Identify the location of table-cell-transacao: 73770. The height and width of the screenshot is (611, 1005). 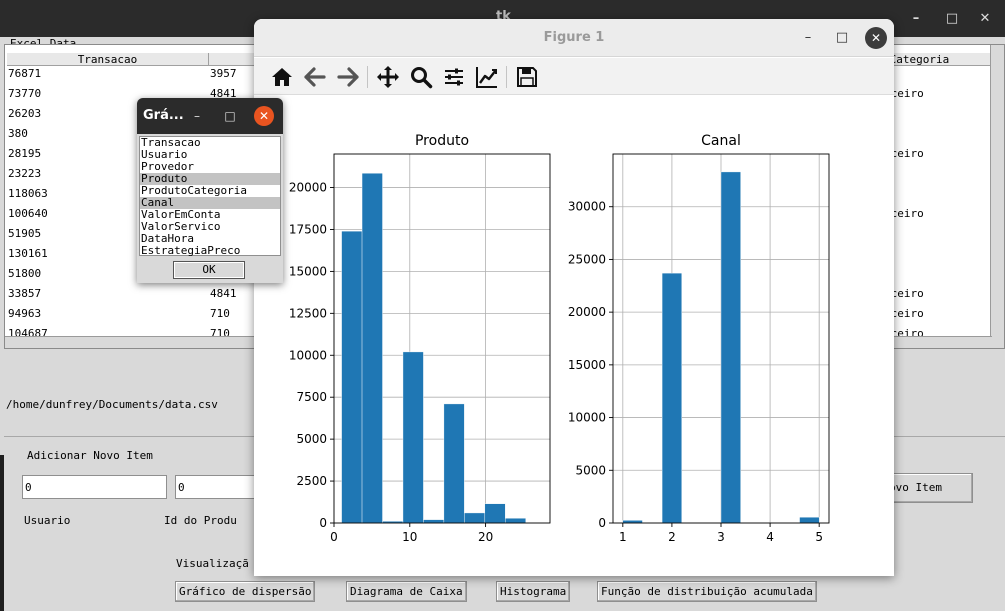
(24, 94).